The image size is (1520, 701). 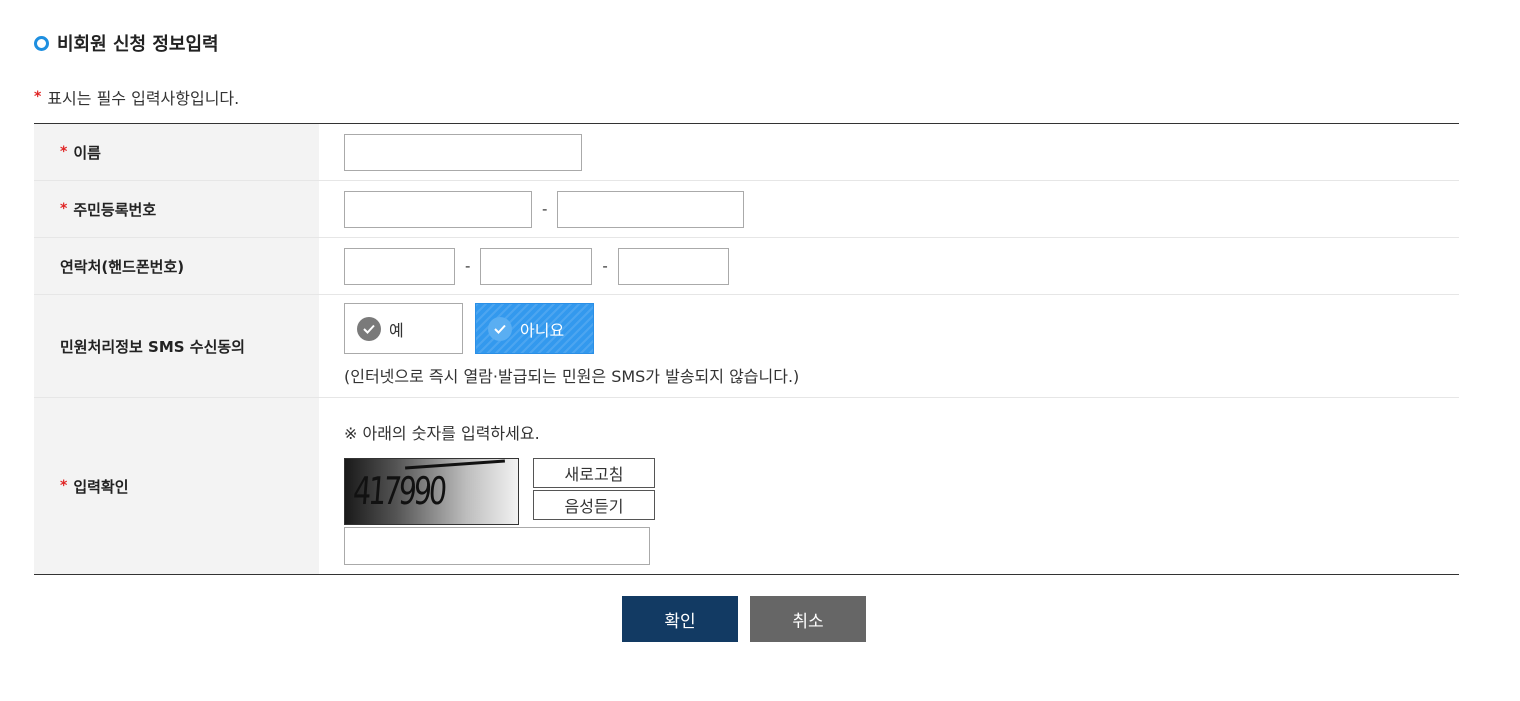 I want to click on captcha-image: 417990, so click(x=431, y=491).